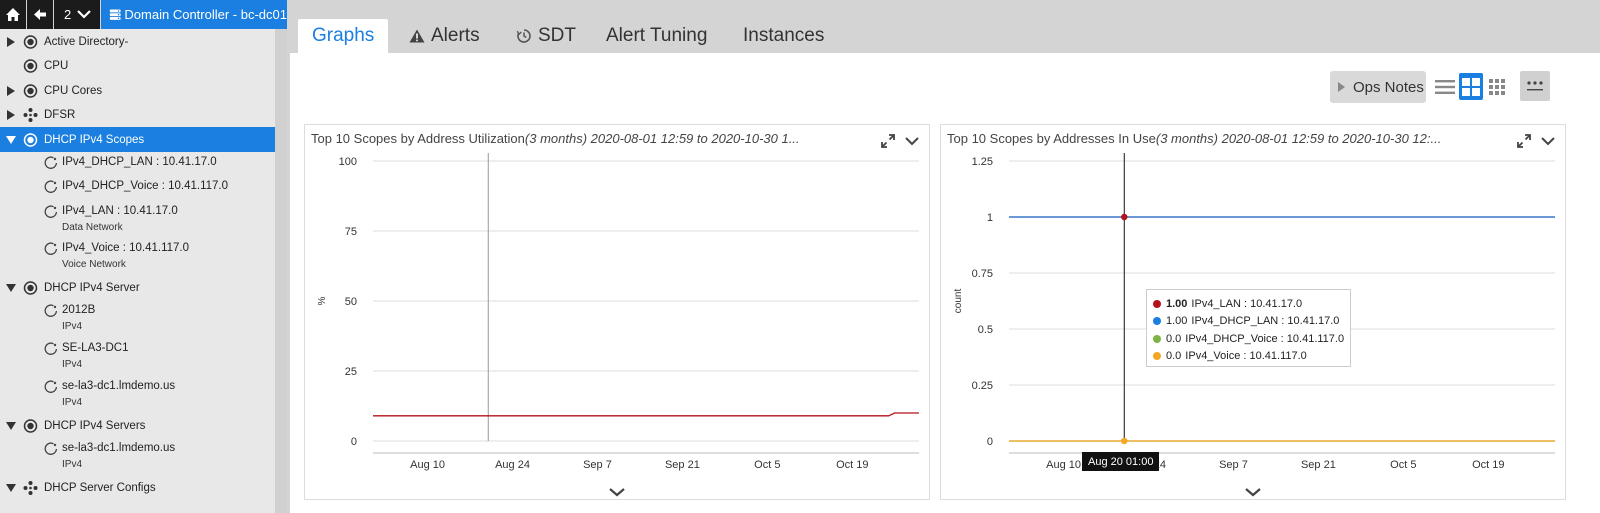 Image resolution: width=1600 pixels, height=513 pixels. Describe the element at coordinates (92, 288) in the screenshot. I see `tree-item-label: DHCP IPv4 Server` at that location.